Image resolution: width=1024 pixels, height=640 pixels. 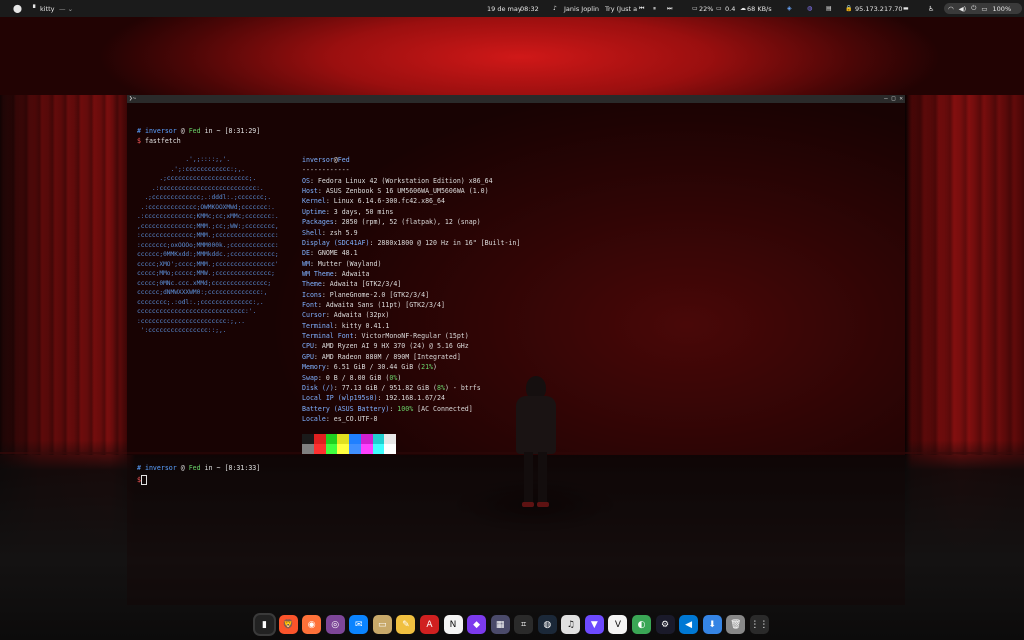 I want to click on dock-software: ⬇, so click(x=712, y=624).